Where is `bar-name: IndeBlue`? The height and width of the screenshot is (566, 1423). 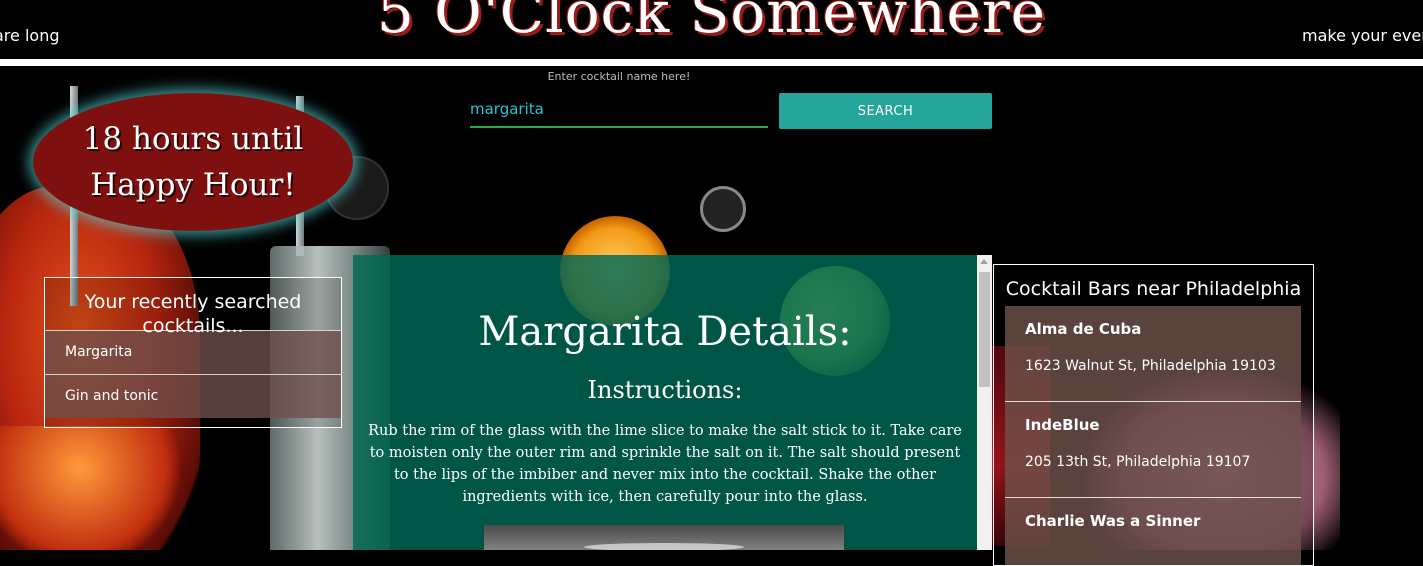
bar-name: IndeBlue is located at coordinates (1062, 425).